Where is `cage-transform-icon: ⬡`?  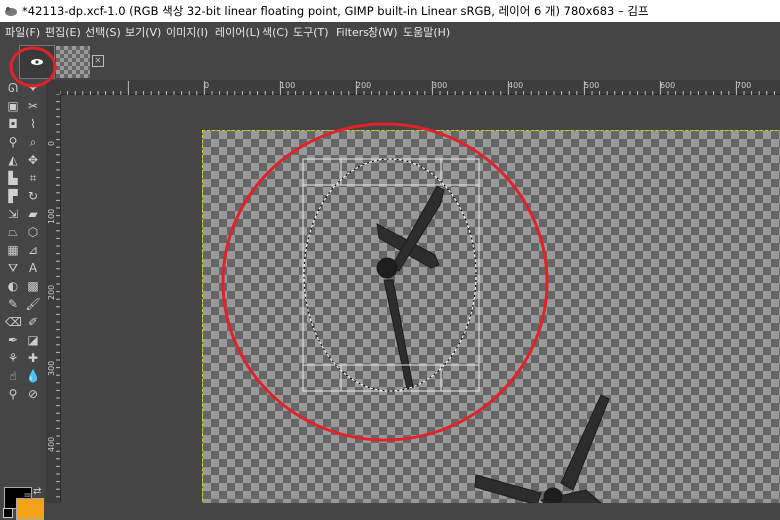
cage-transform-icon: ⬡ is located at coordinates (33, 232).